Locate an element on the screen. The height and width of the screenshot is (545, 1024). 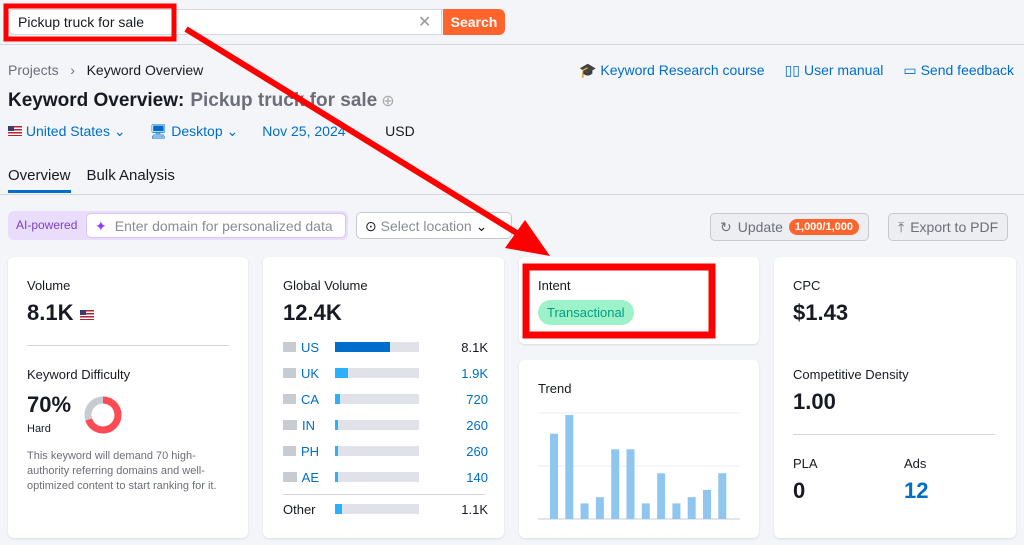
link-label: Send feedback is located at coordinates (967, 70).